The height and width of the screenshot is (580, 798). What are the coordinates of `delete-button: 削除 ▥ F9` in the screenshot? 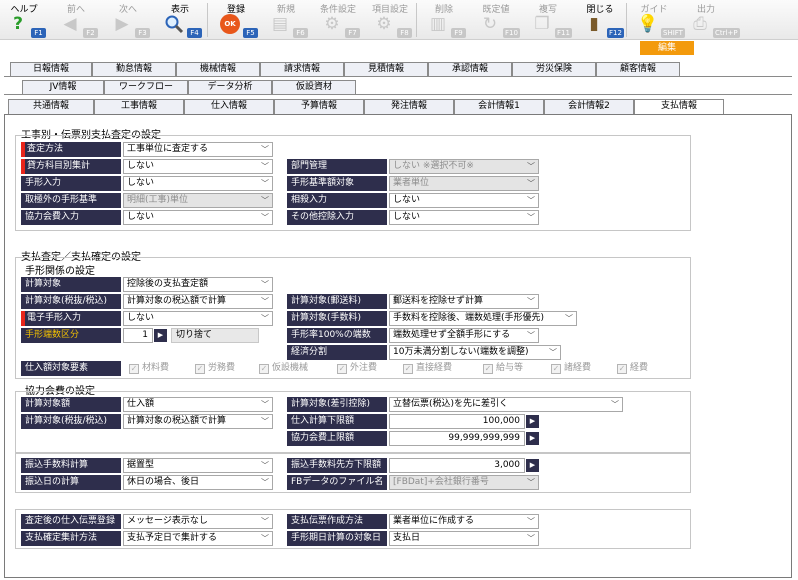 It's located at (444, 20).